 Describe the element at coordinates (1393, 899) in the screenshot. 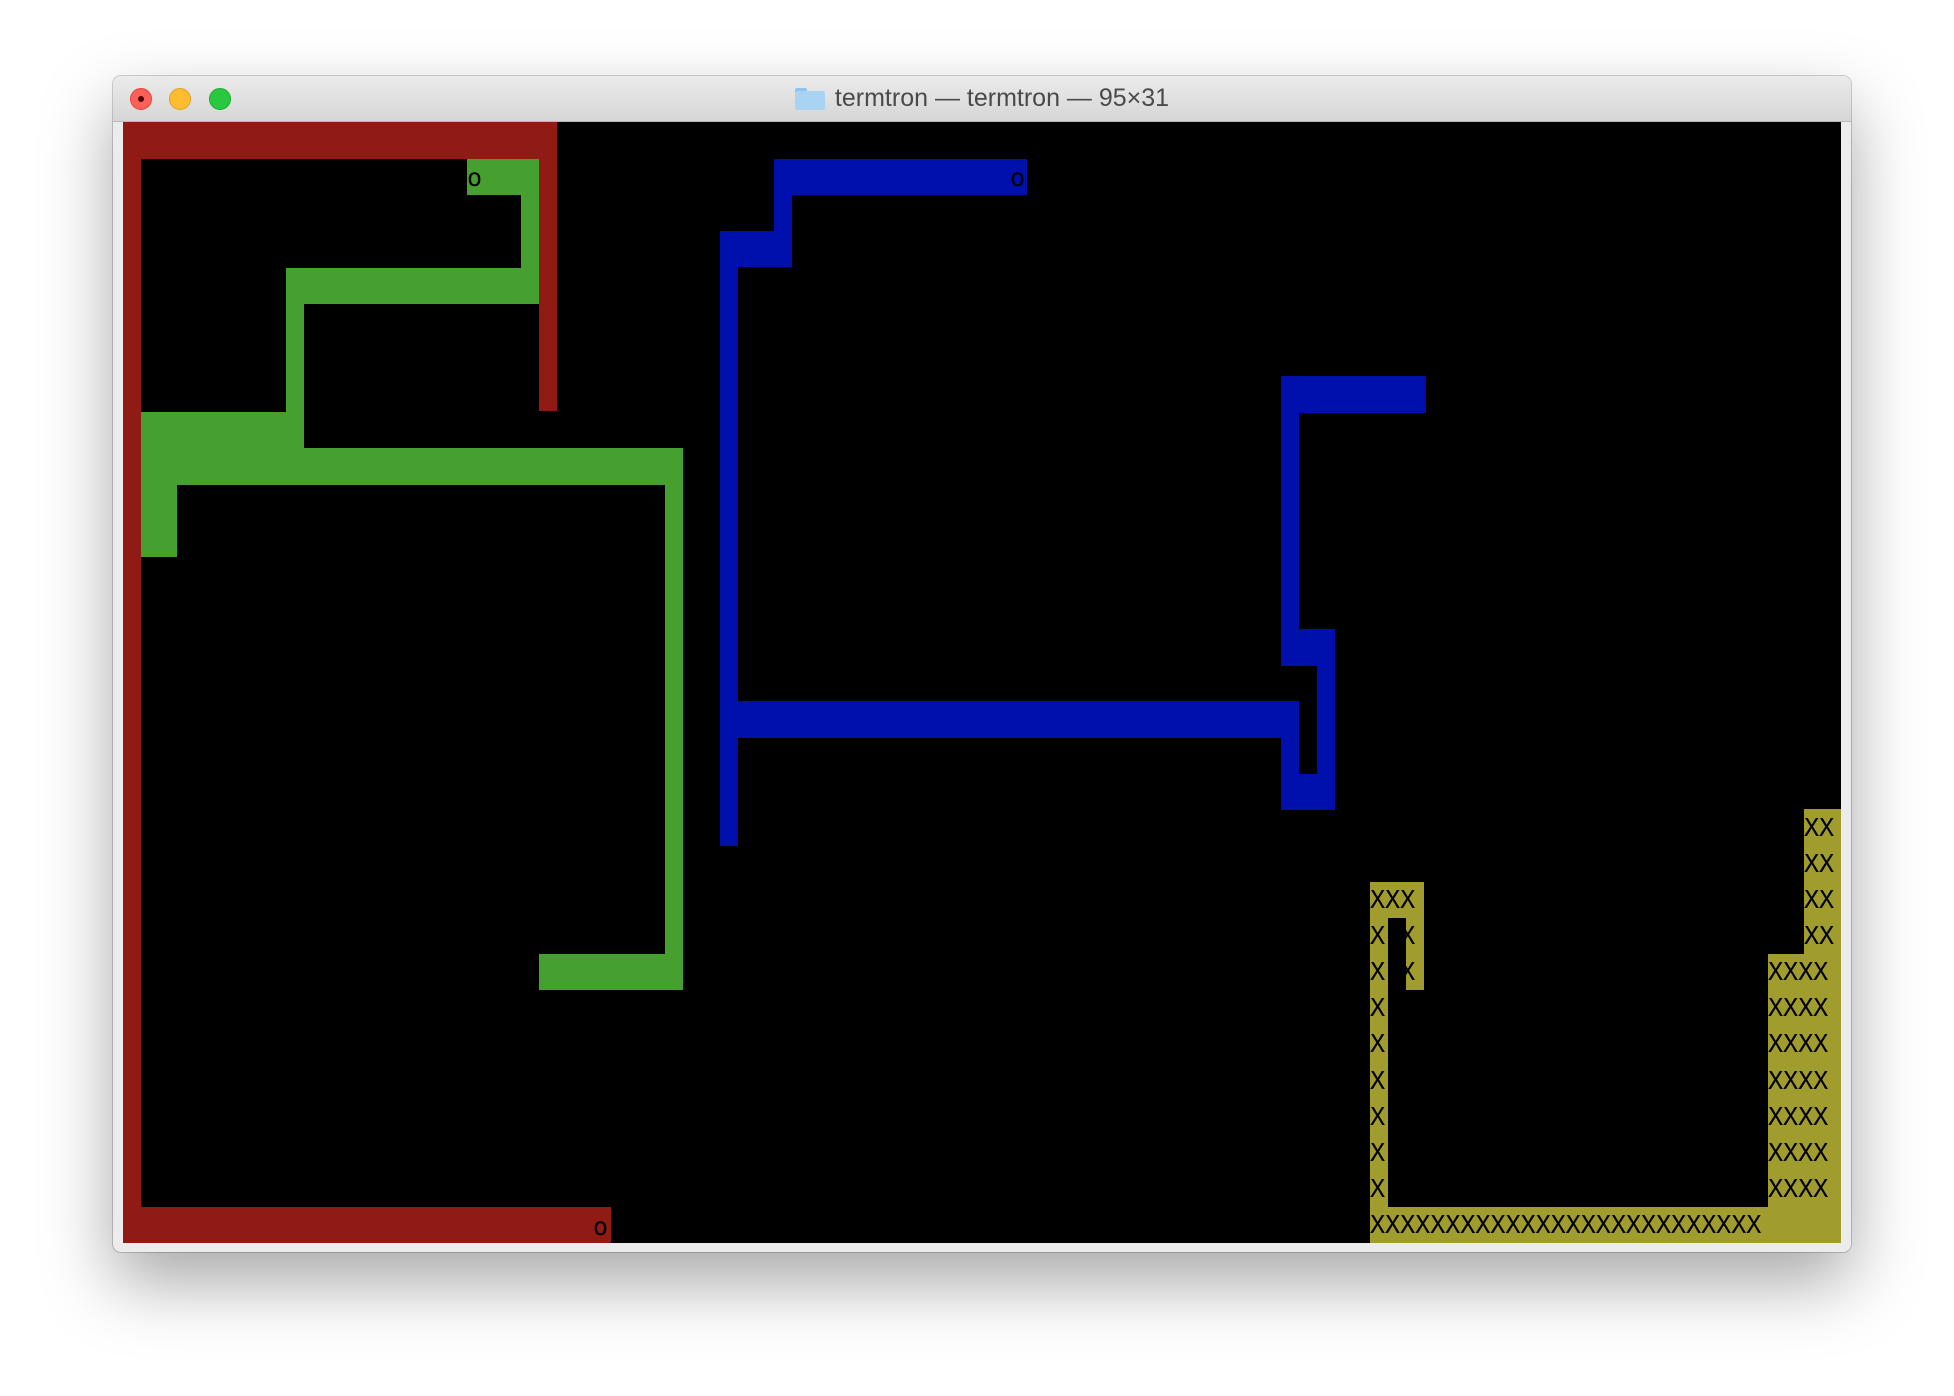

I see `yellow-trail-row: XXX` at that location.